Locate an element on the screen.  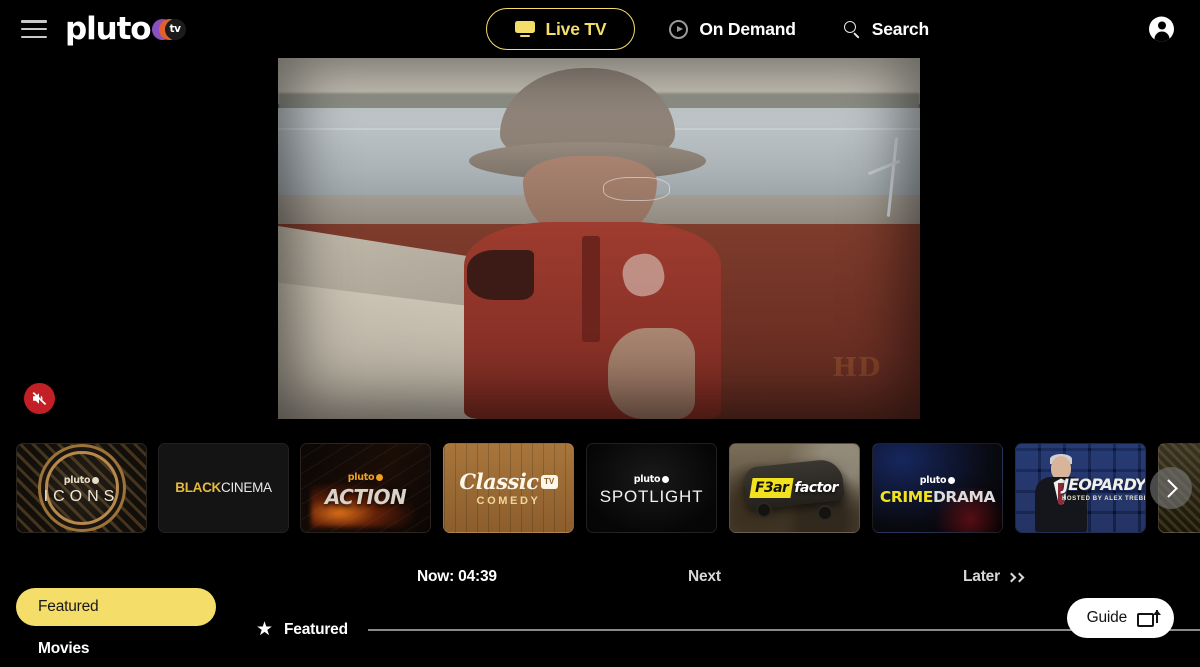
guide-featured-row: ★ Featured is located at coordinates (716, 635).